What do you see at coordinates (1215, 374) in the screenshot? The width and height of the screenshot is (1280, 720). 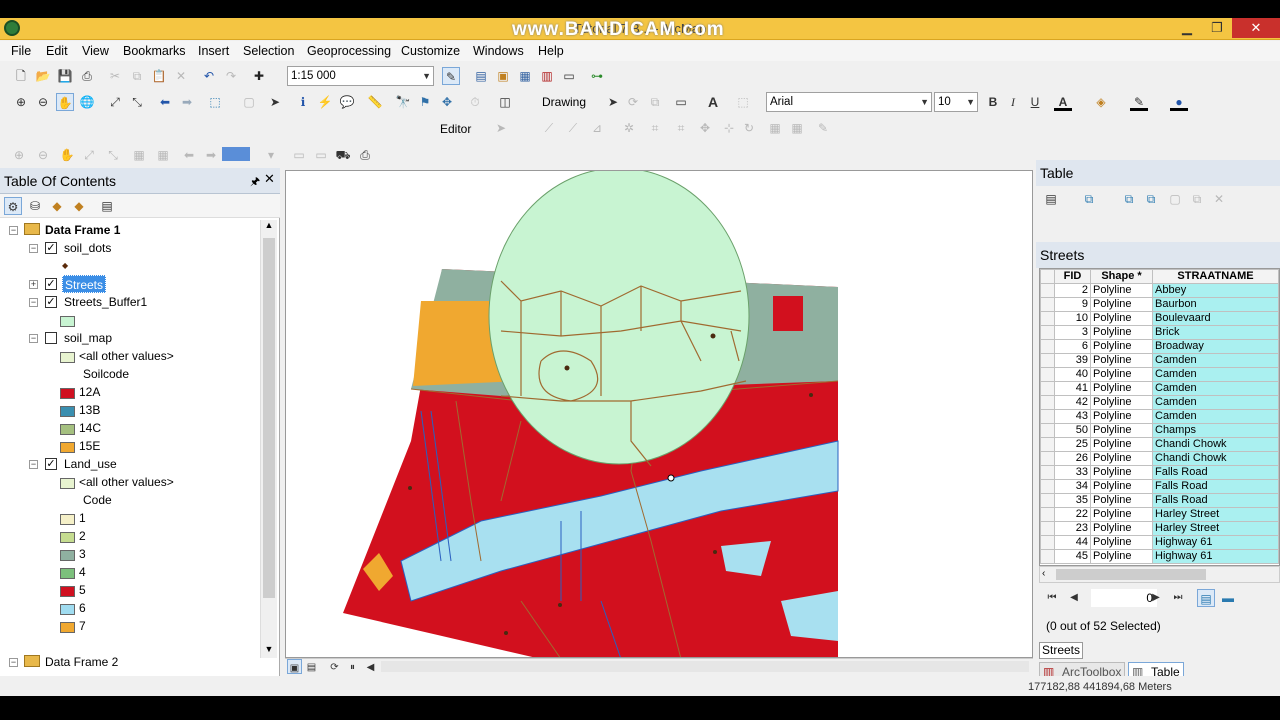 I see `cell-straatname: Camden` at bounding box center [1215, 374].